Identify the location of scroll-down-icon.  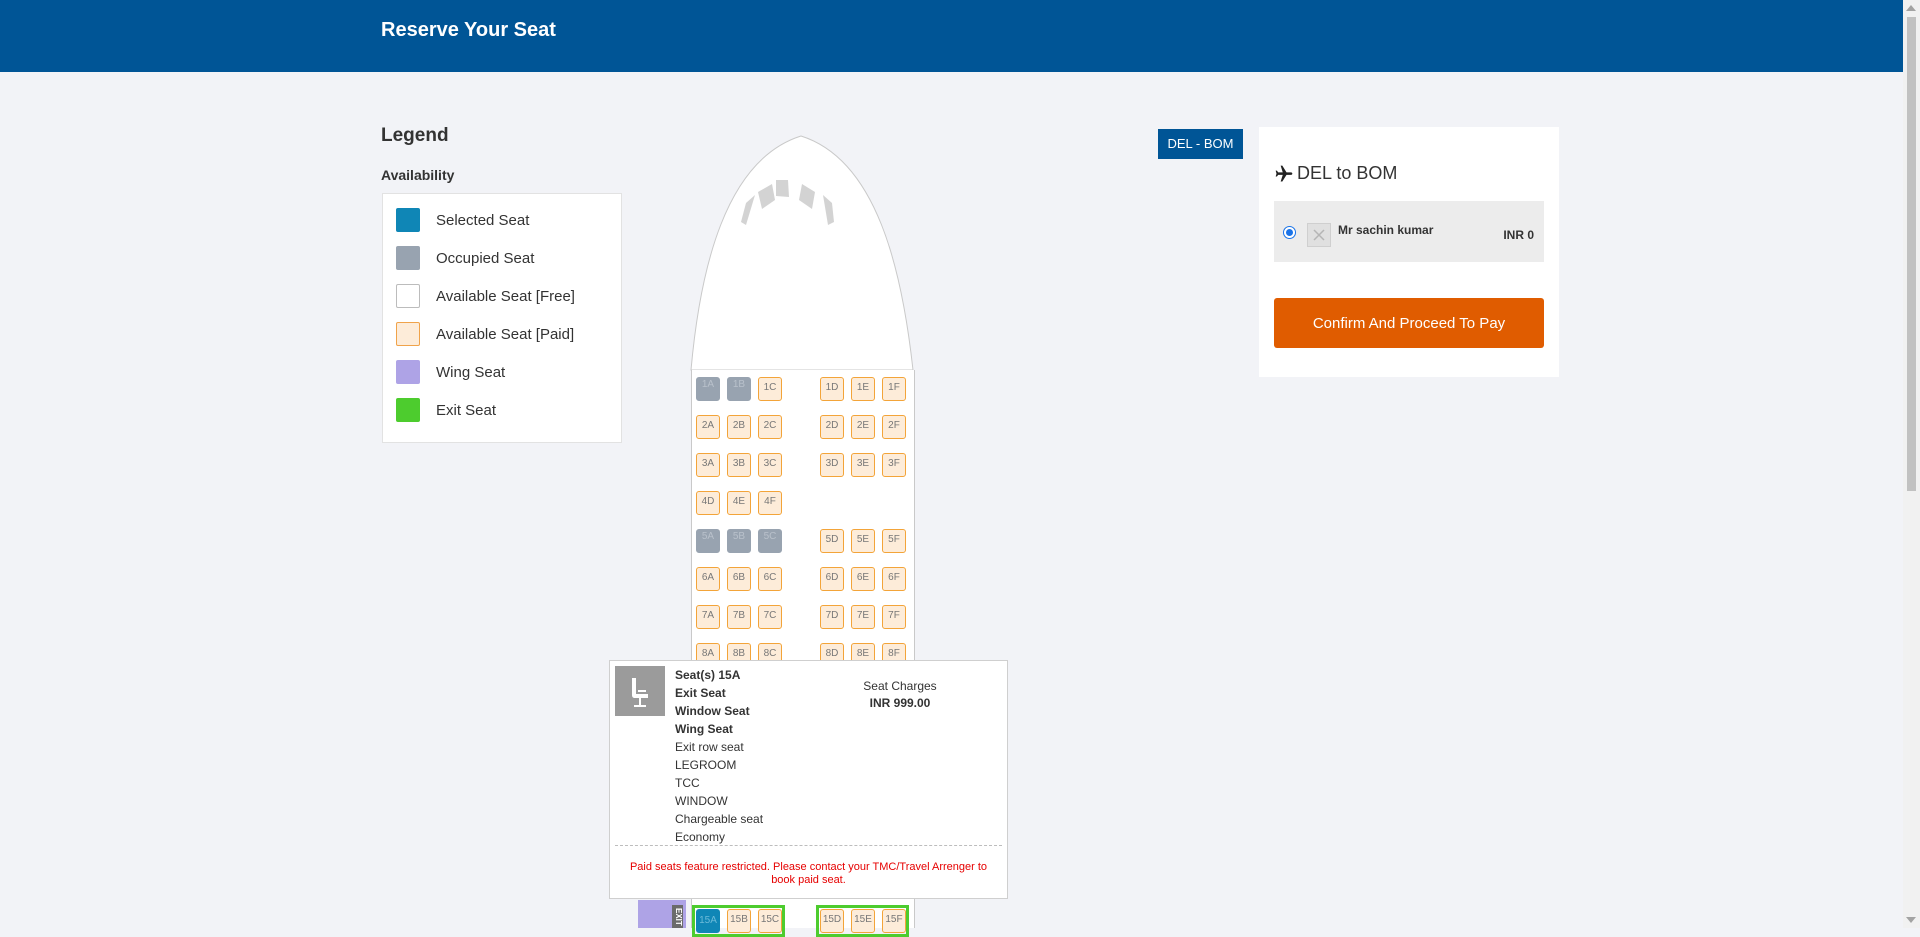
(1911, 920).